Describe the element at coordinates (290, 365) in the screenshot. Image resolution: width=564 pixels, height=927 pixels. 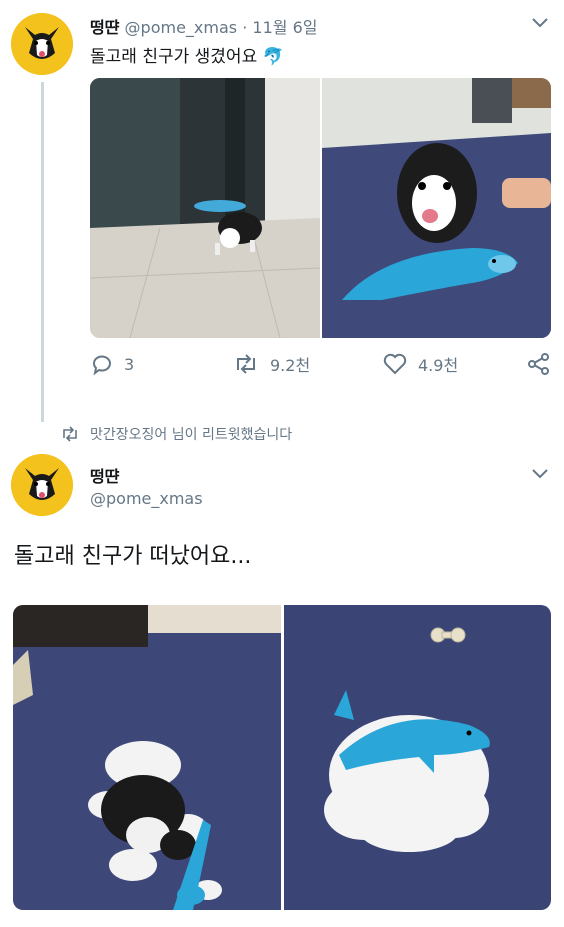
I see `retweet-count: 9.2천` at that location.